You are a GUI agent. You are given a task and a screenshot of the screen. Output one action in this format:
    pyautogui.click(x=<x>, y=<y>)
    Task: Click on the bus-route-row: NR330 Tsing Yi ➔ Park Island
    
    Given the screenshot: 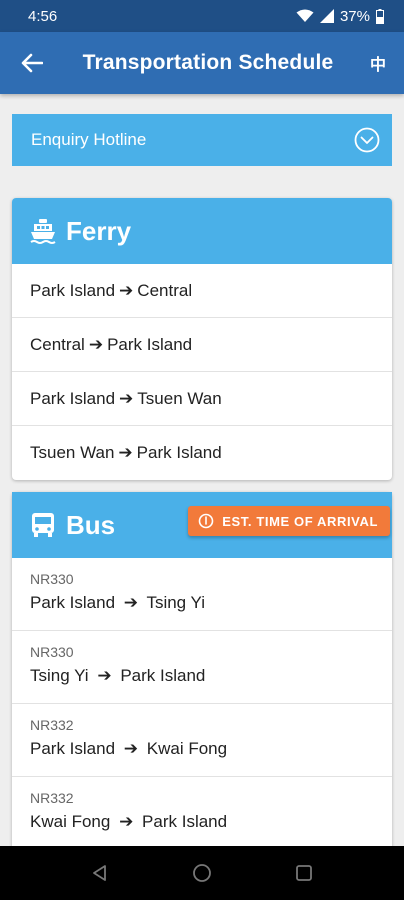 What is the action you would take?
    pyautogui.click(x=202, y=667)
    